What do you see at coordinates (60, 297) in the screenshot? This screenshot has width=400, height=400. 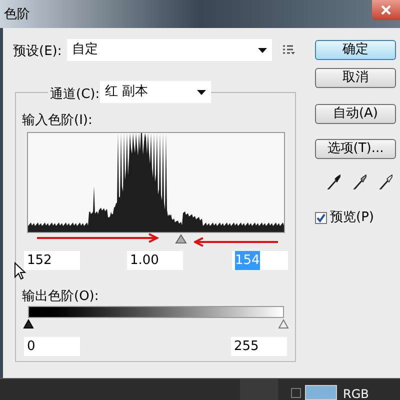 I see `output-levels-label: 输出色阶(O):` at bounding box center [60, 297].